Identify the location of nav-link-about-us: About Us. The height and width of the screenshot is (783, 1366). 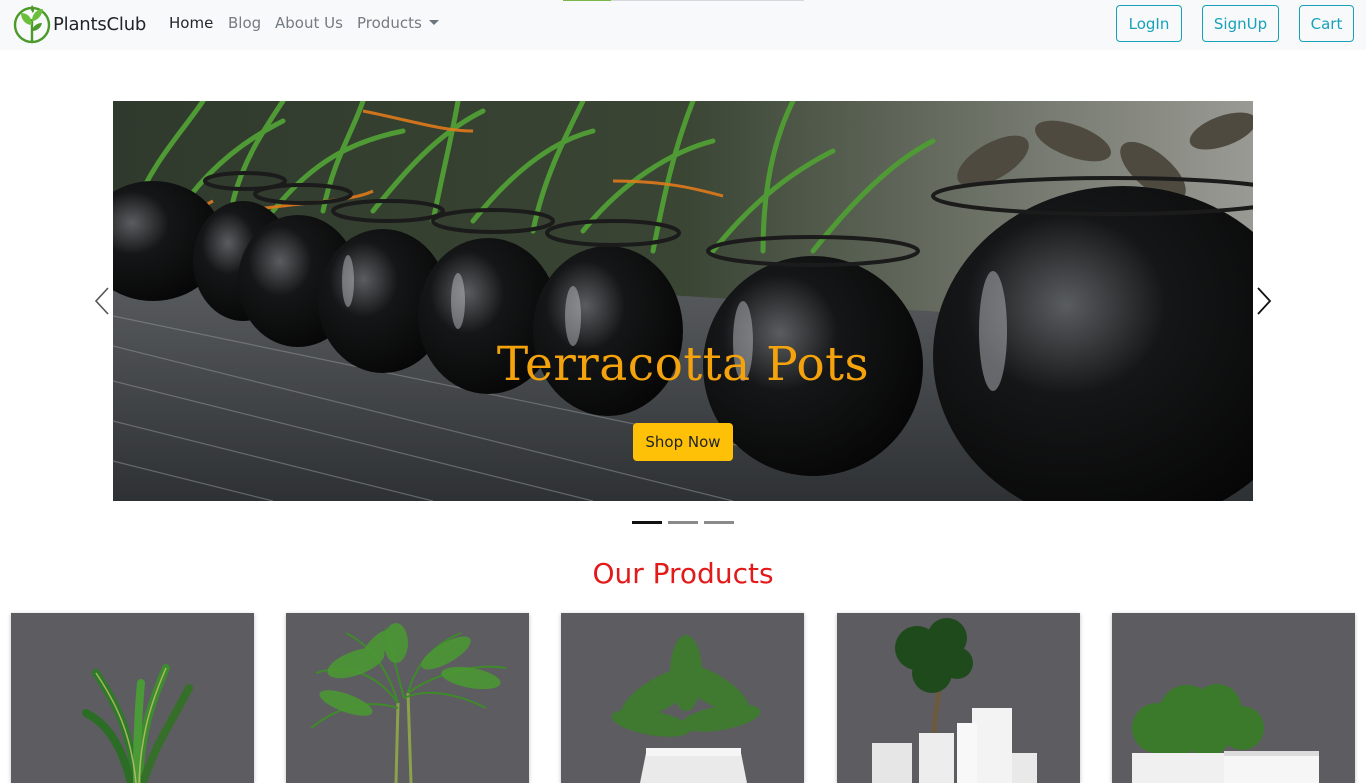
(309, 23).